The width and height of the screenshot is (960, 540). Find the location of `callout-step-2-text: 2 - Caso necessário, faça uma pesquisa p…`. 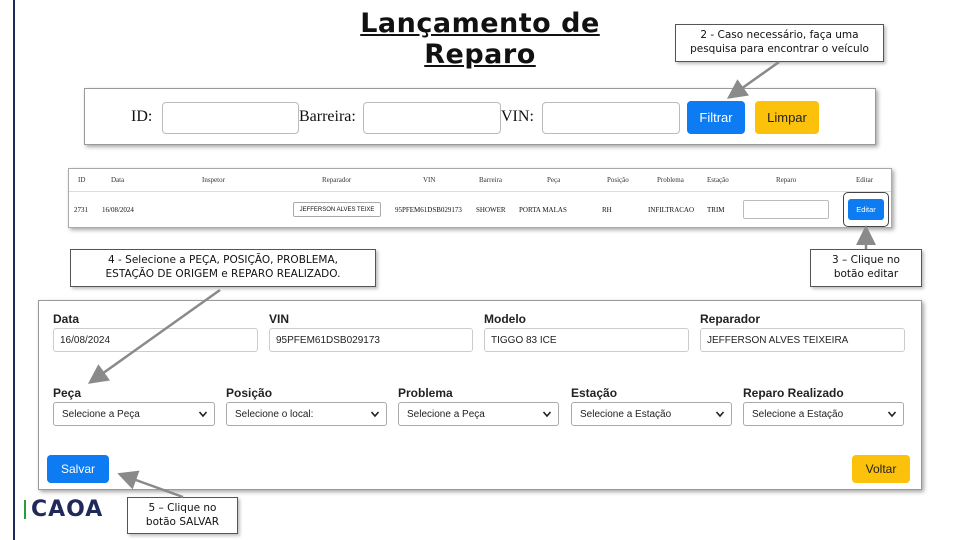

callout-step-2-text: 2 - Caso necessário, faça uma pesquisa p… is located at coordinates (779, 42).